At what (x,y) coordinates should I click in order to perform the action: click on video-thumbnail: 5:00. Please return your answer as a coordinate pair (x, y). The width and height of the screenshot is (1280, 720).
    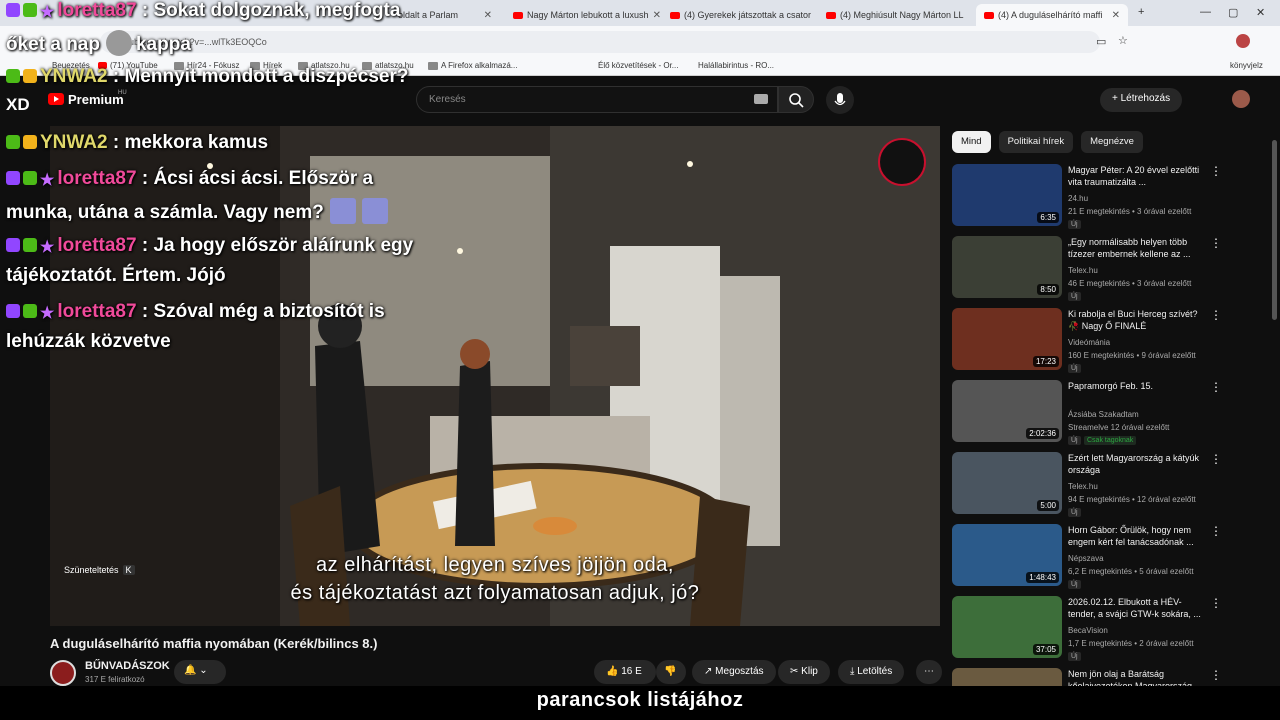
    Looking at the image, I should click on (1007, 483).